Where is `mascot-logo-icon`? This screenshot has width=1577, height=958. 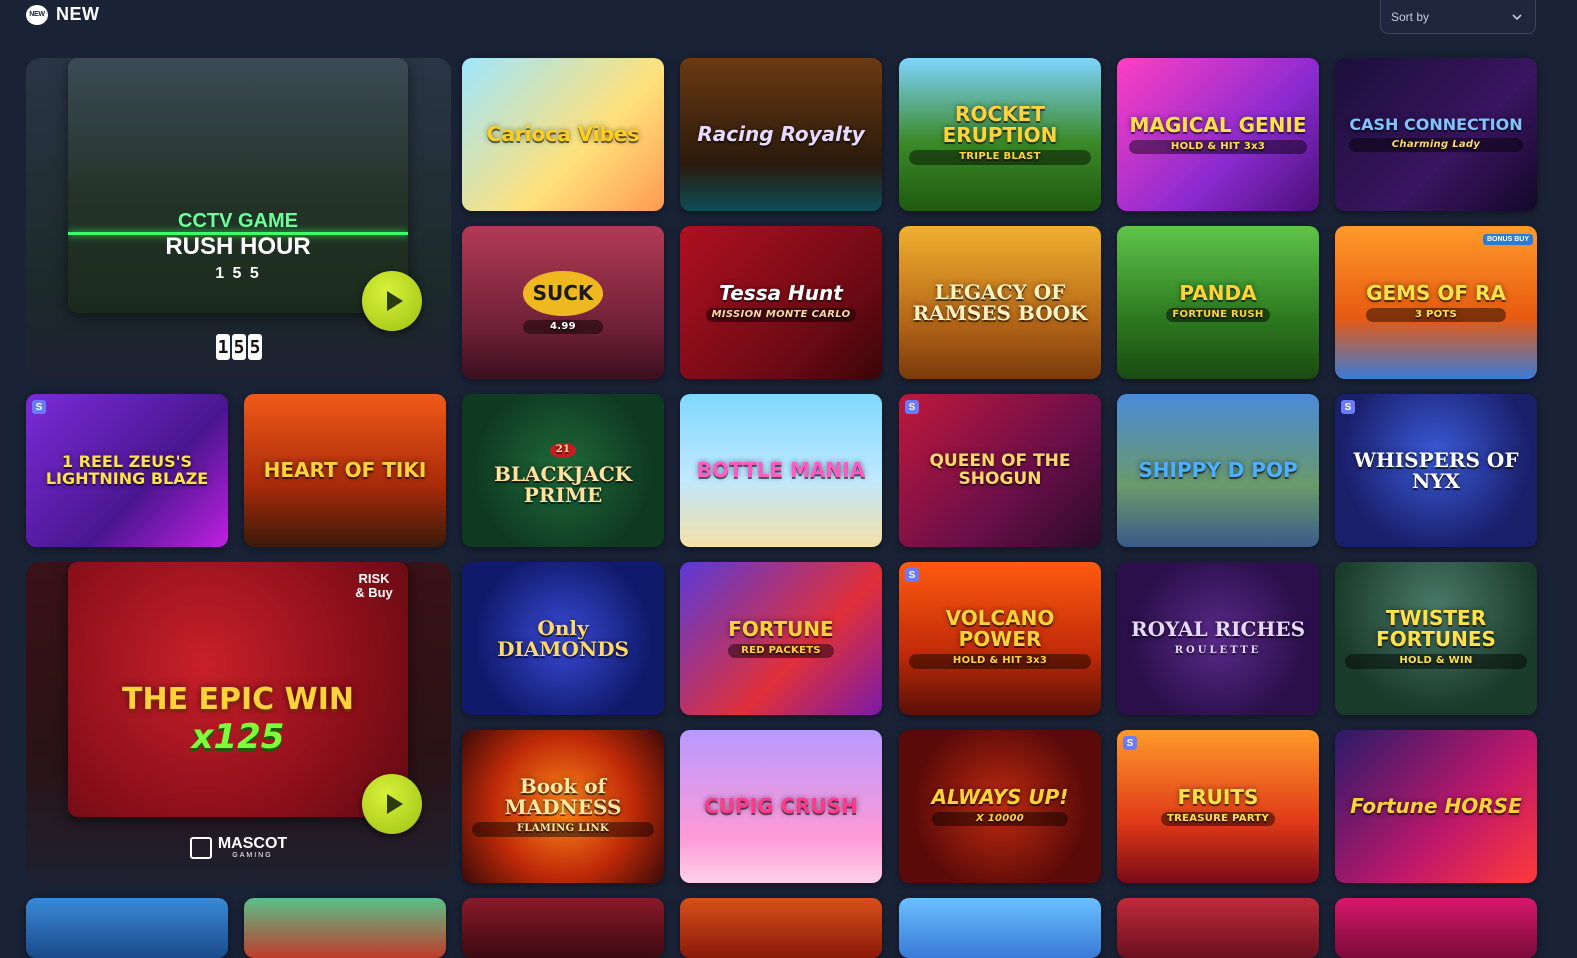
mascot-logo-icon is located at coordinates (200, 847).